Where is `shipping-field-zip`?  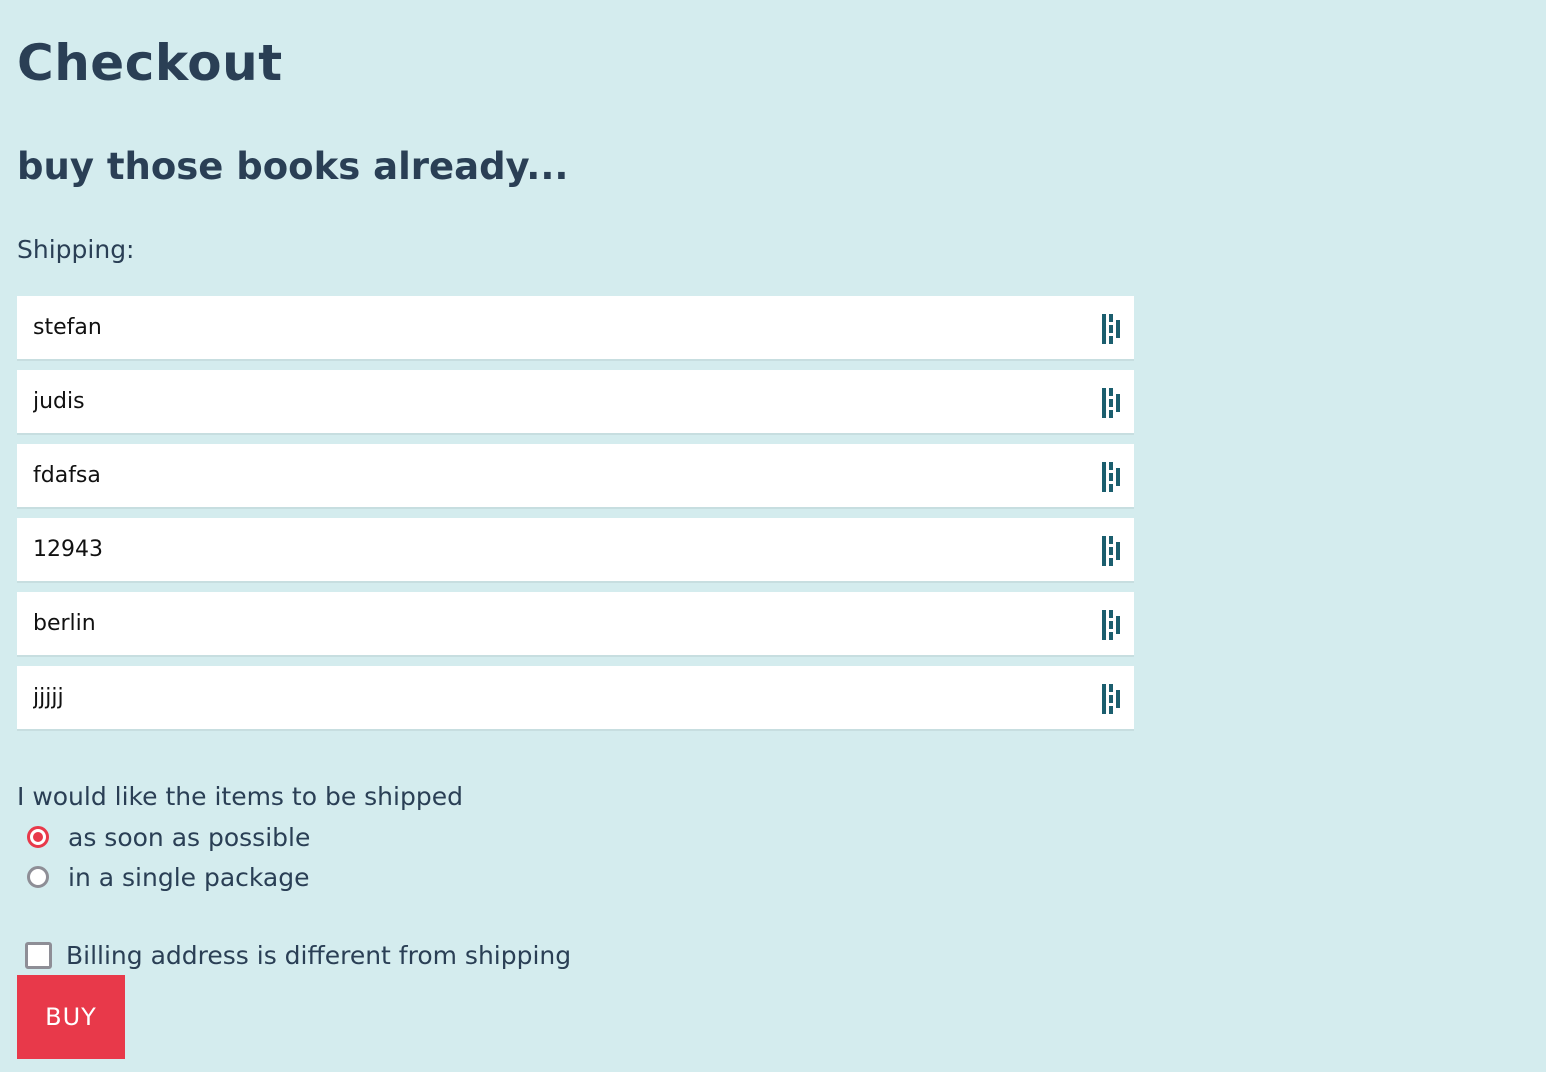
shipping-field-zip is located at coordinates (575, 549).